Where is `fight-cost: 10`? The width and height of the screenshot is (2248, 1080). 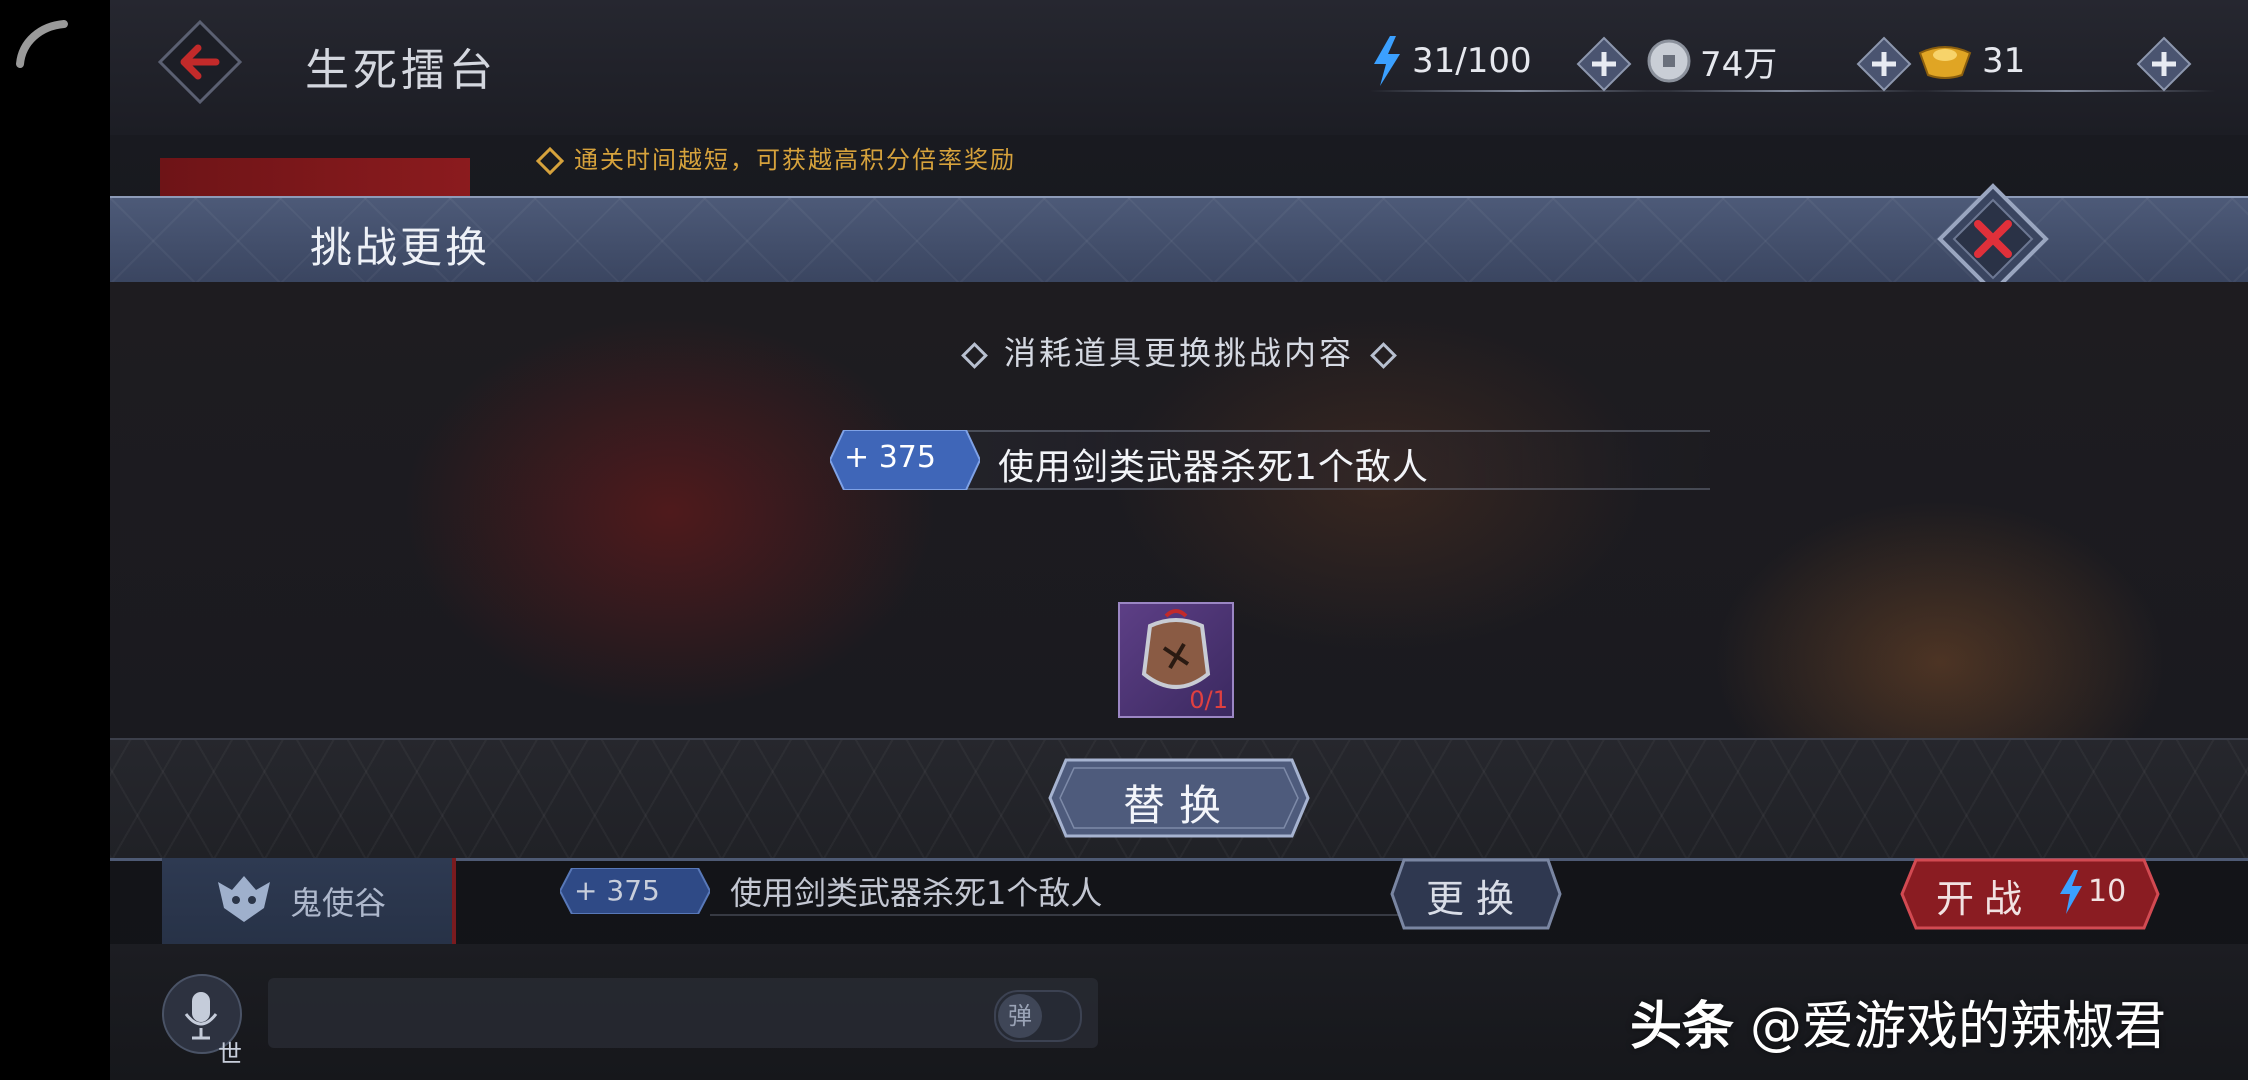 fight-cost: 10 is located at coordinates (2107, 891).